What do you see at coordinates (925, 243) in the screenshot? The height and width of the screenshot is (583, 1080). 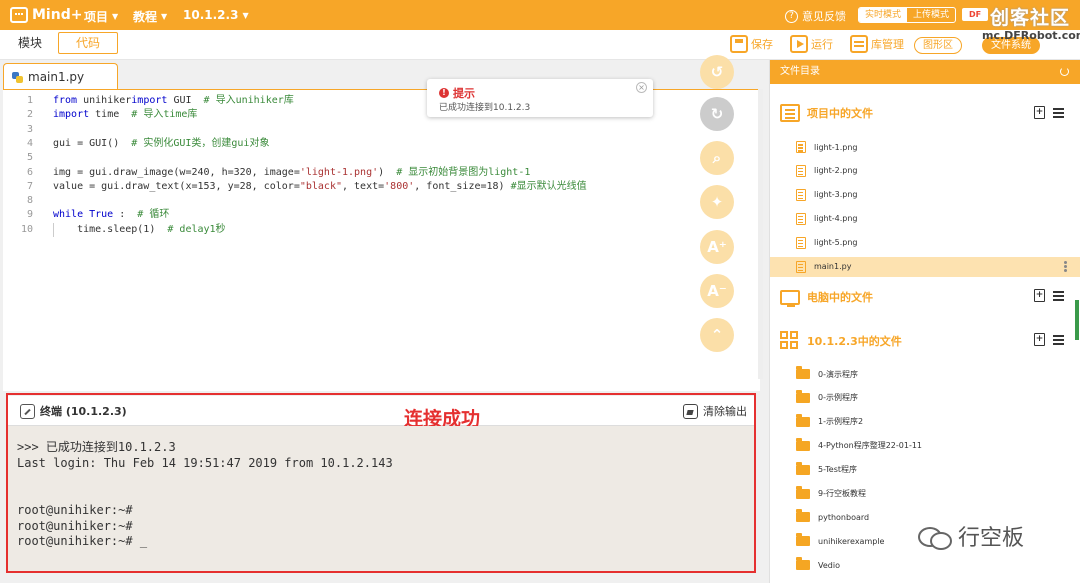 I see `project-file-item: light-5.png` at bounding box center [925, 243].